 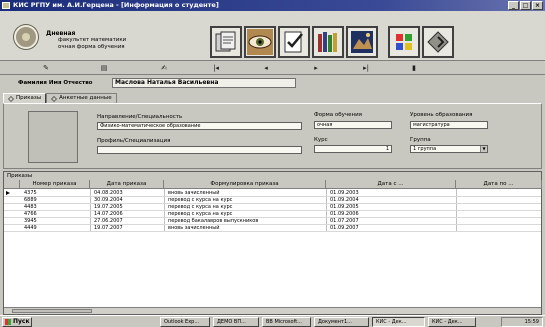 What do you see at coordinates (245, 184) in the screenshot?
I see `column-header: Формулировка приказа` at bounding box center [245, 184].